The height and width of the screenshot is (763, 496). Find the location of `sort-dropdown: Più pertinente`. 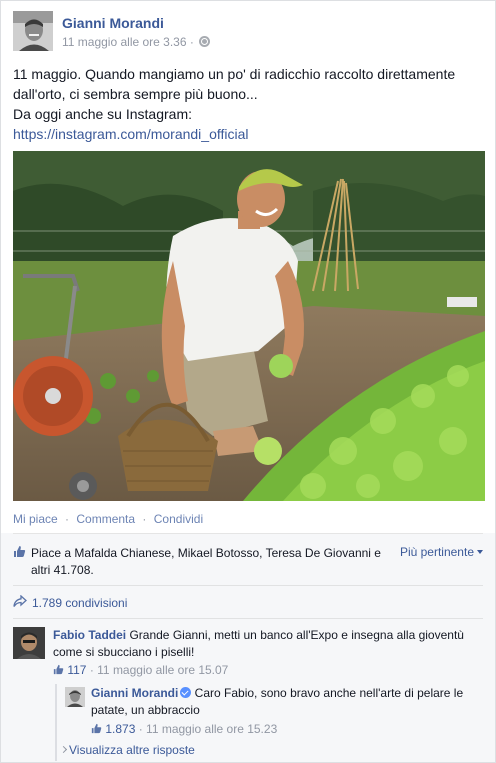

sort-dropdown: Più pertinente is located at coordinates (441, 552).